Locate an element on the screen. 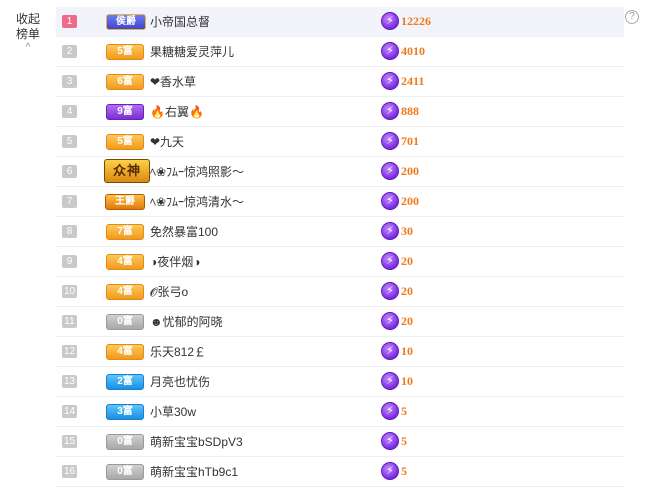 The height and width of the screenshot is (499, 645). user-name: 𝓞张弓o is located at coordinates (169, 292).